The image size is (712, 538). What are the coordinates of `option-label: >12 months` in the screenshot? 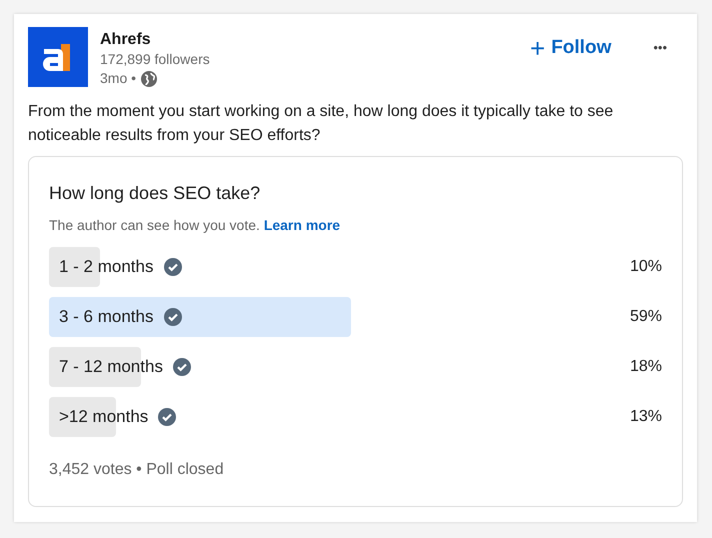 It's located at (103, 417).